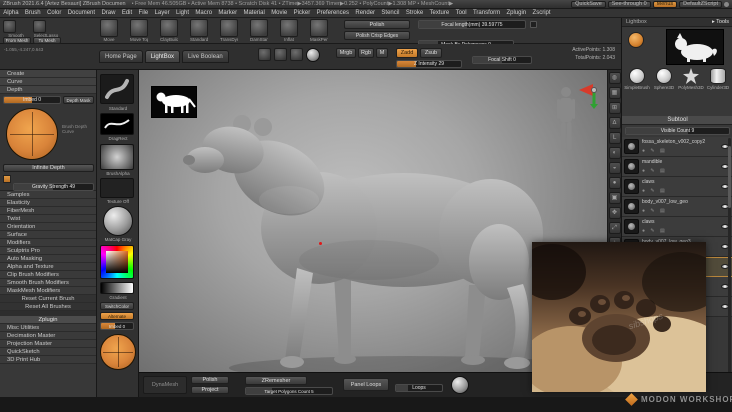  Describe the element at coordinates (229, 30) in the screenshot. I see `brush-tile-transdynamic: TransDynamic` at that location.